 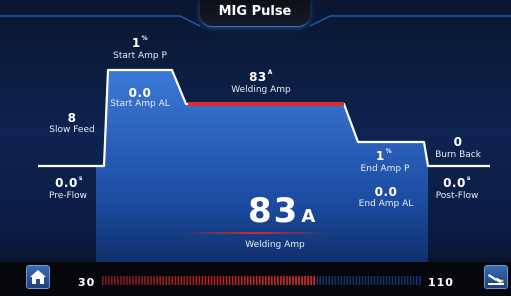 I want to click on welder-torch-icon, so click(x=496, y=279).